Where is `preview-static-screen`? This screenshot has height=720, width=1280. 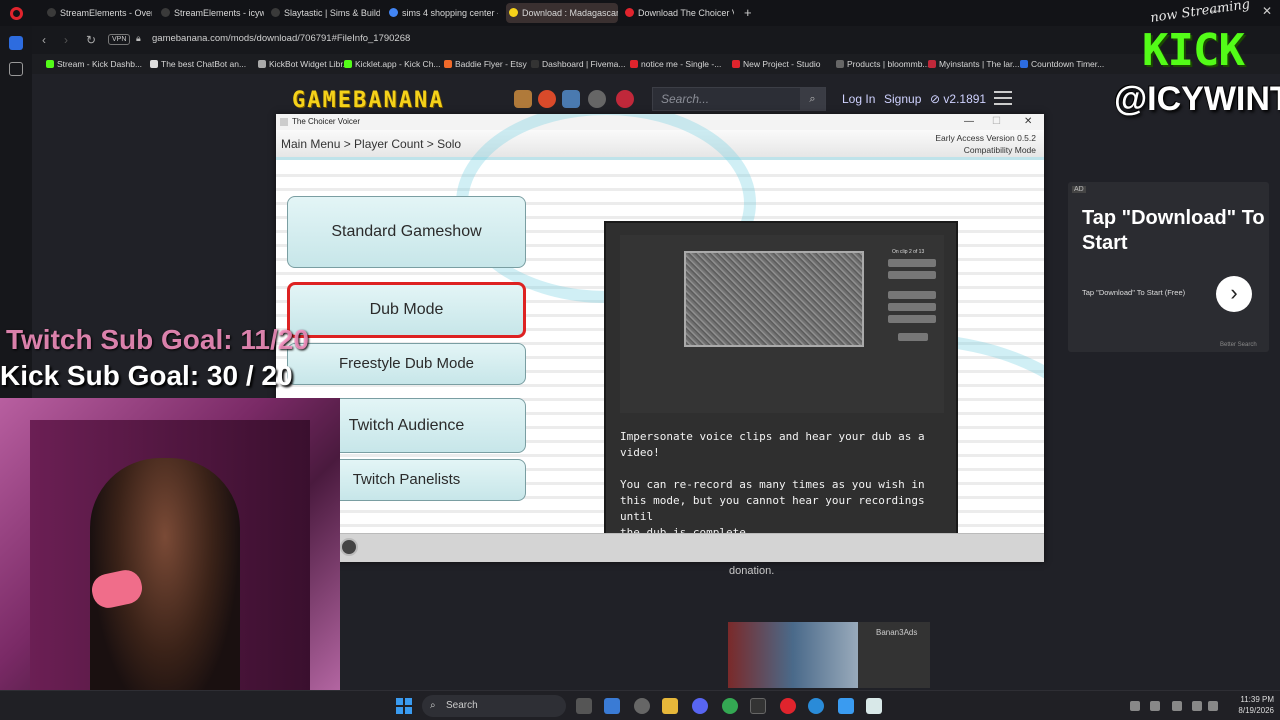 preview-static-screen is located at coordinates (774, 299).